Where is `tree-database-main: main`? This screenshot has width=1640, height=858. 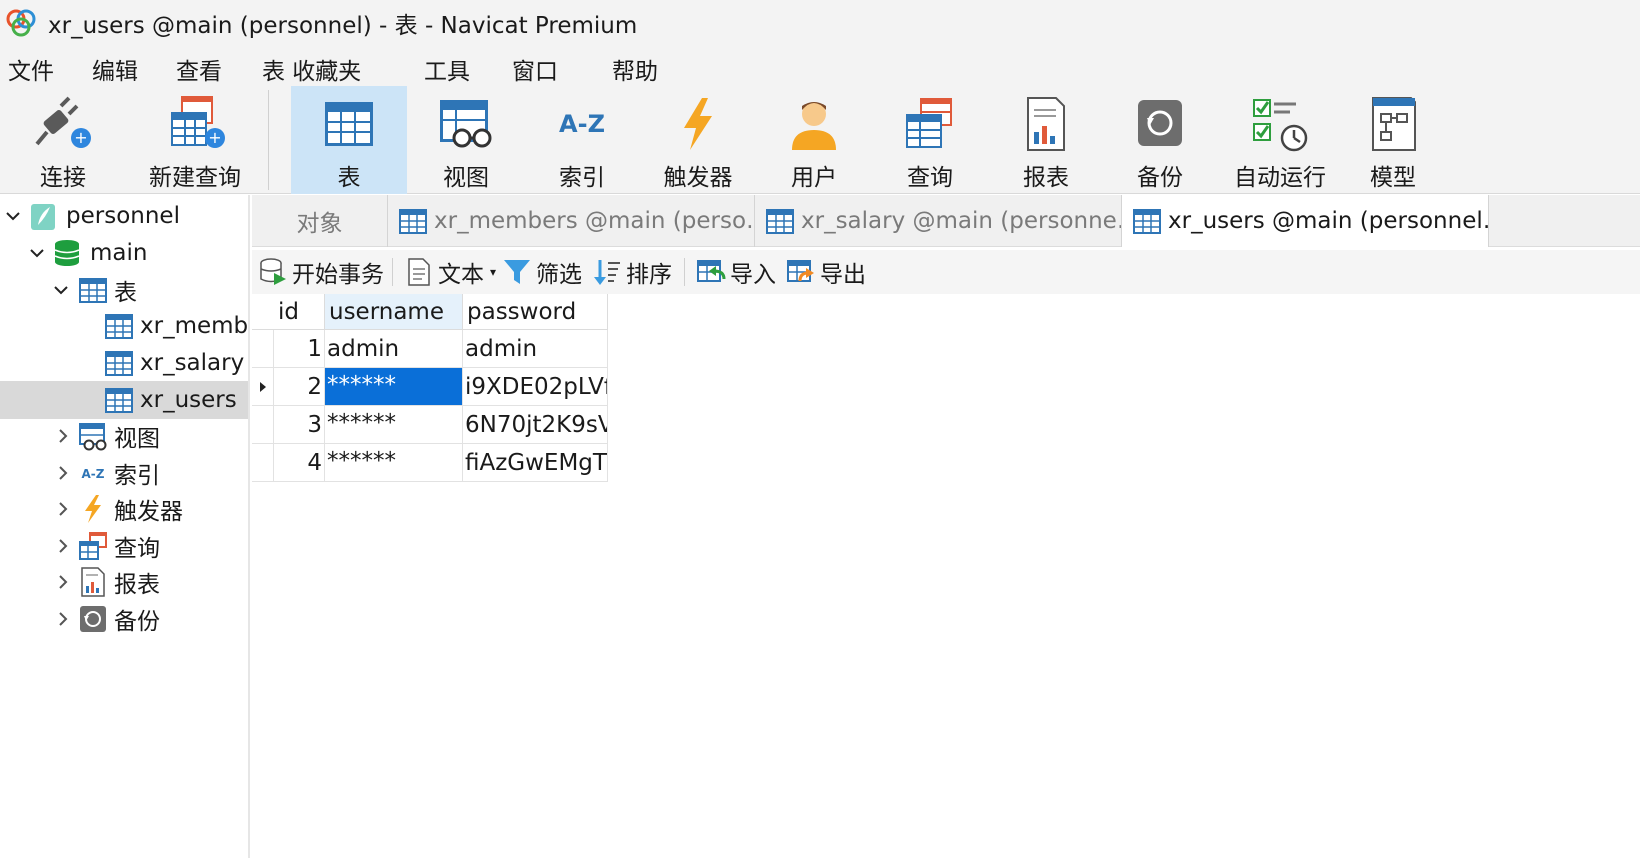 tree-database-main: main is located at coordinates (124, 253).